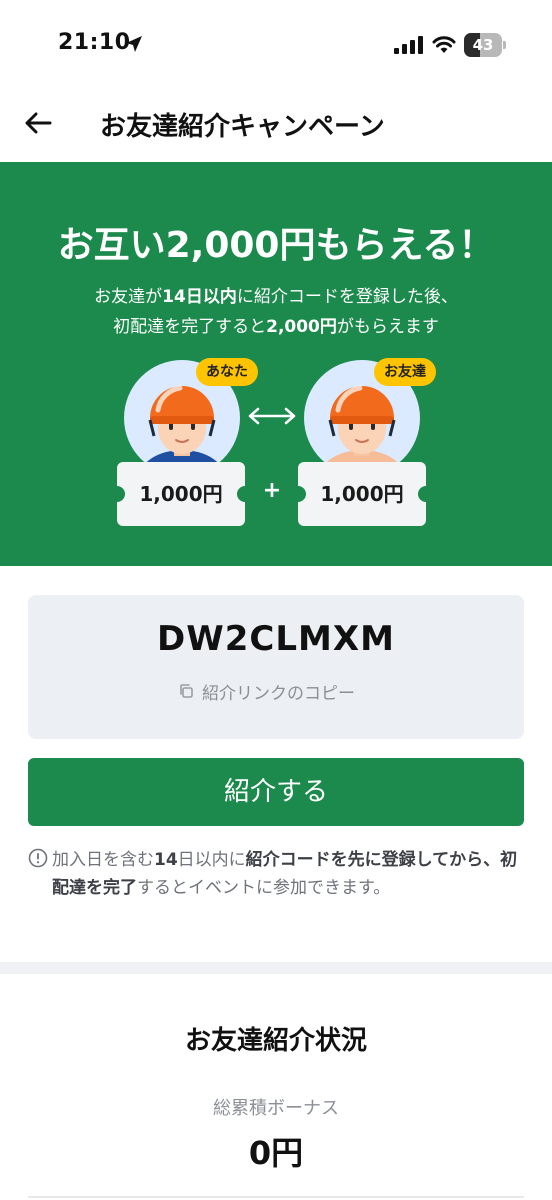 This screenshot has width=552, height=1200. What do you see at coordinates (264, 888) in the screenshot?
I see `note-part: するとイベントに参加できます。` at bounding box center [264, 888].